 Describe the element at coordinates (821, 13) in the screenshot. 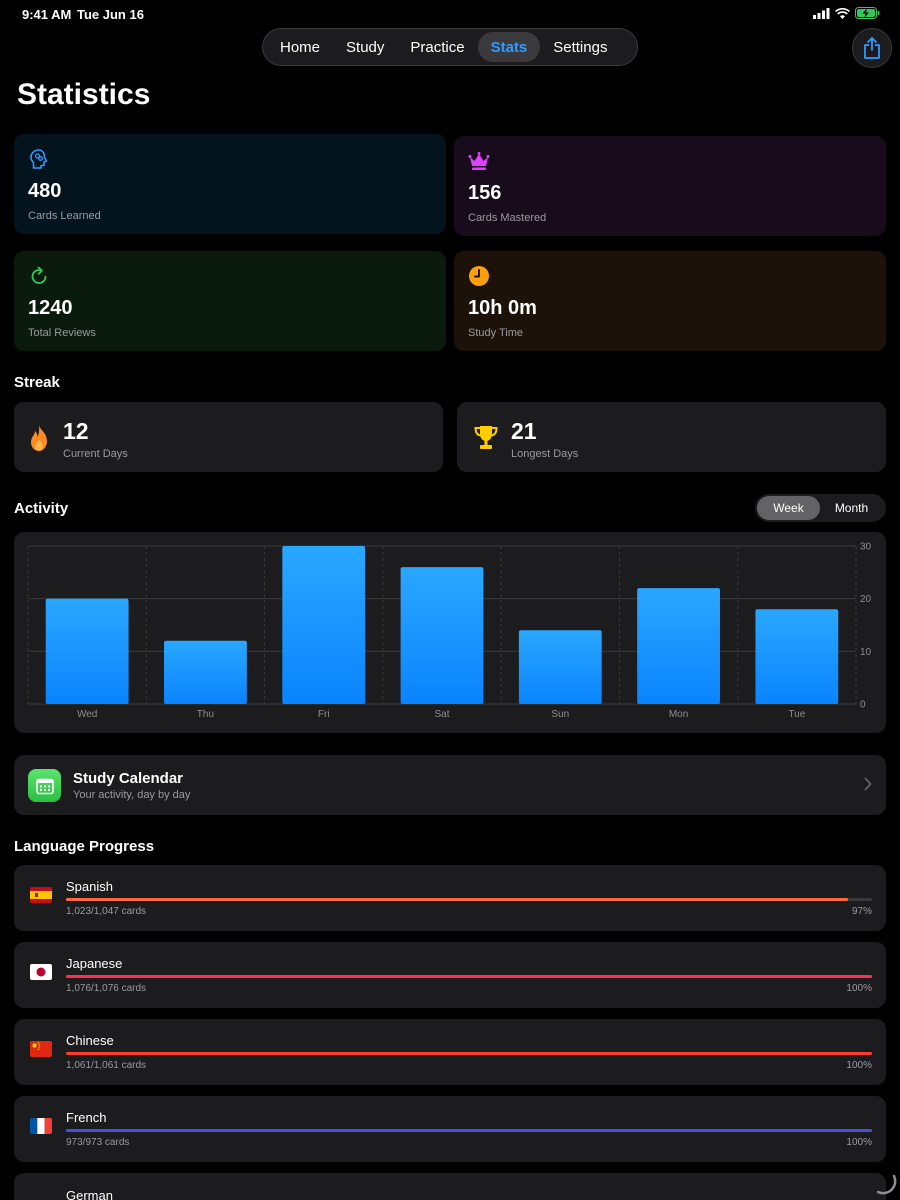

I see `cellular-signal-icon` at that location.